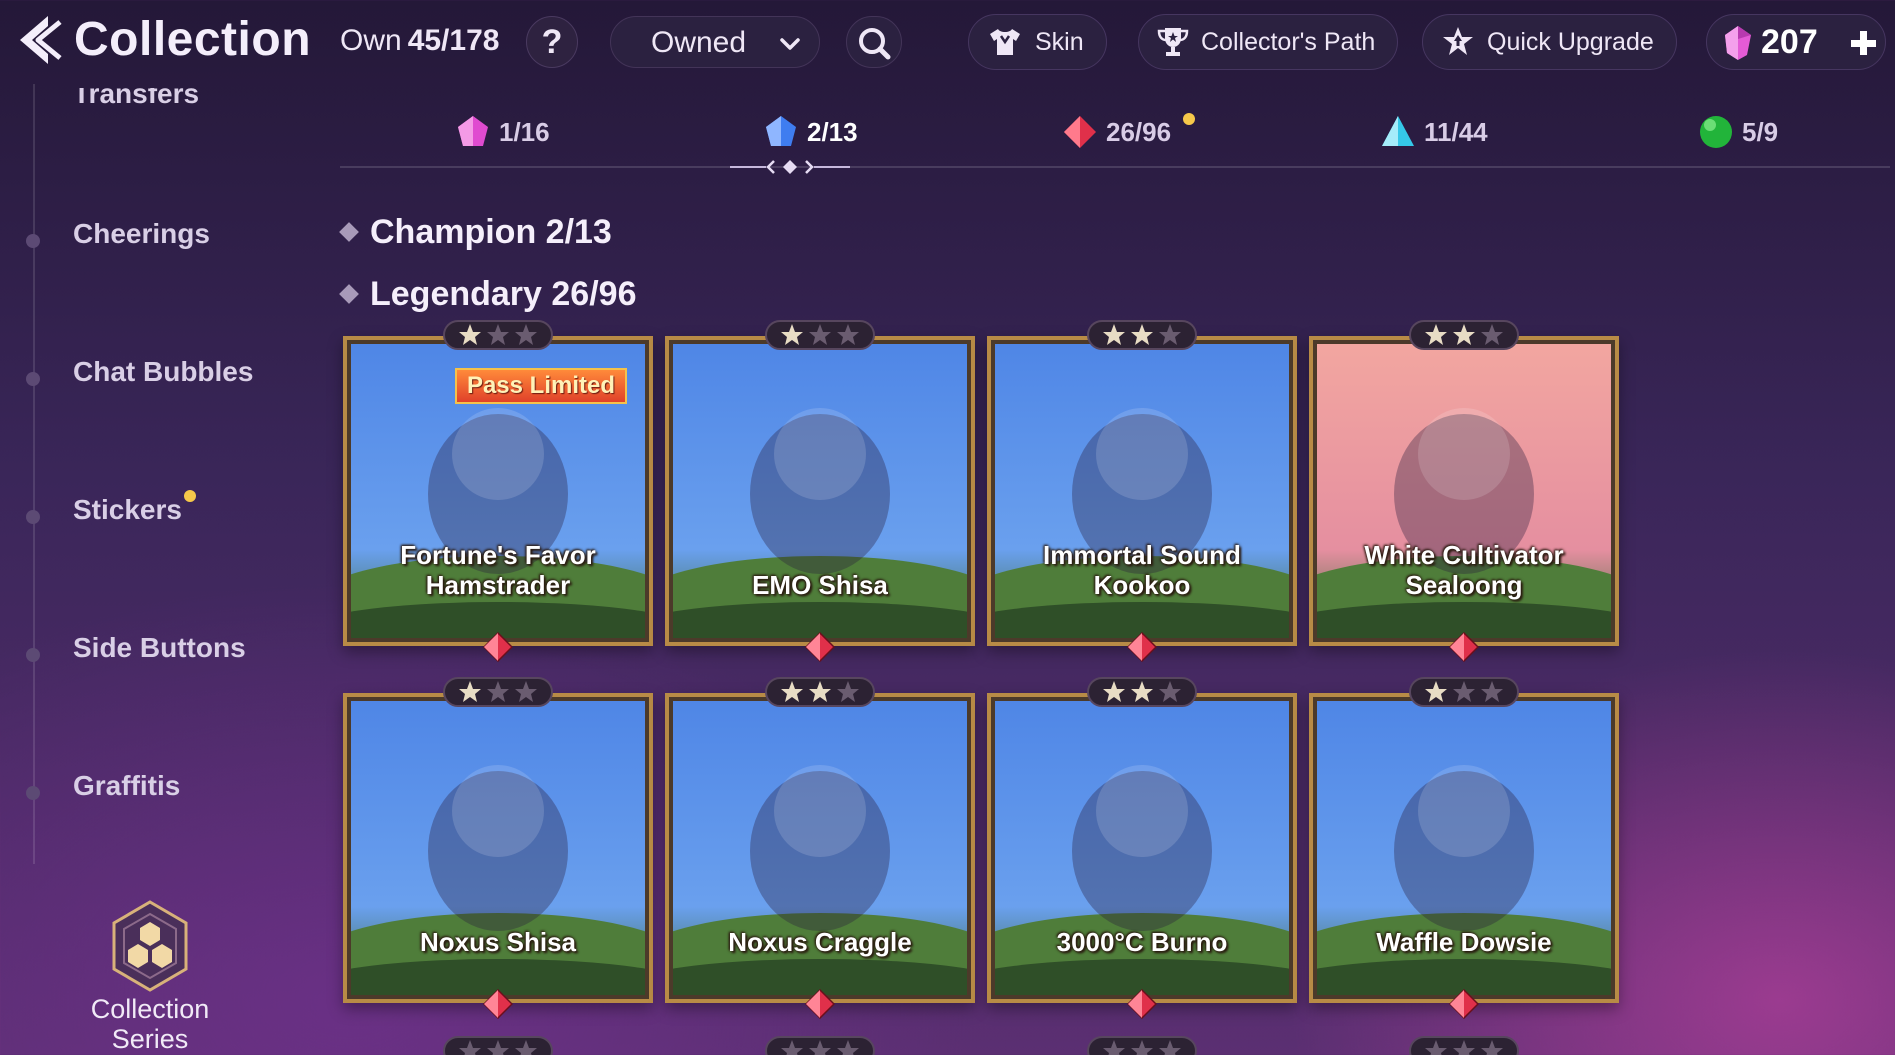  What do you see at coordinates (874, 42) in the screenshot?
I see `search-button` at bounding box center [874, 42].